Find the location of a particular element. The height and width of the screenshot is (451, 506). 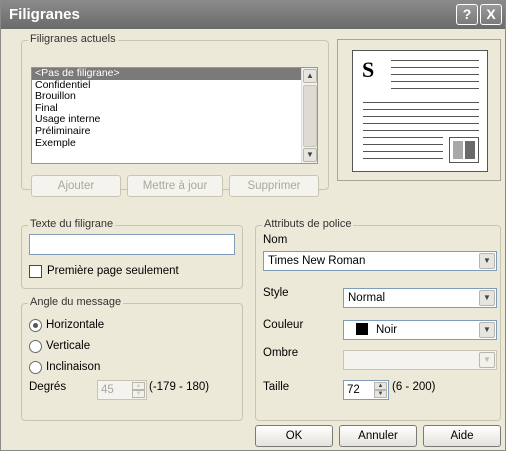

title-bar: Filigranes ? X is located at coordinates (253, 15).